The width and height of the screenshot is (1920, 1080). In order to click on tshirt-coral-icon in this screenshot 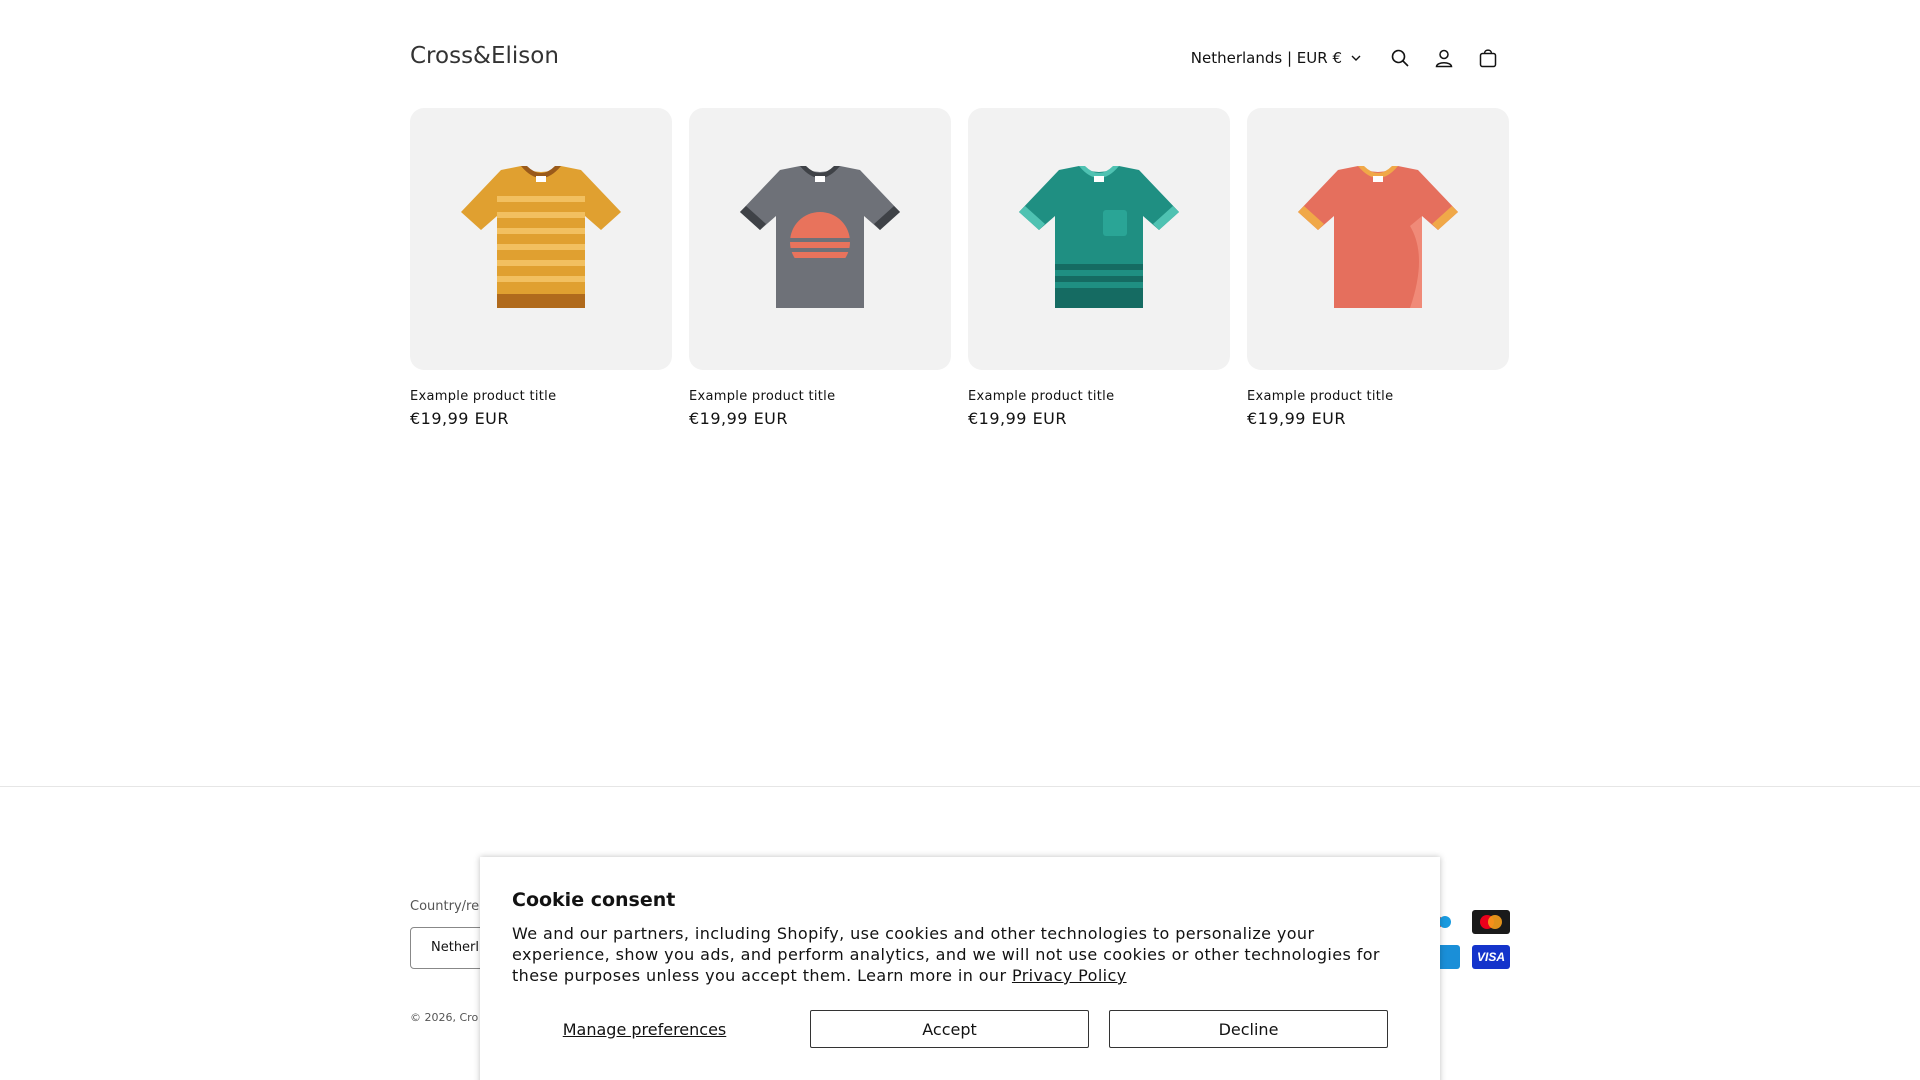, I will do `click(1378, 237)`.